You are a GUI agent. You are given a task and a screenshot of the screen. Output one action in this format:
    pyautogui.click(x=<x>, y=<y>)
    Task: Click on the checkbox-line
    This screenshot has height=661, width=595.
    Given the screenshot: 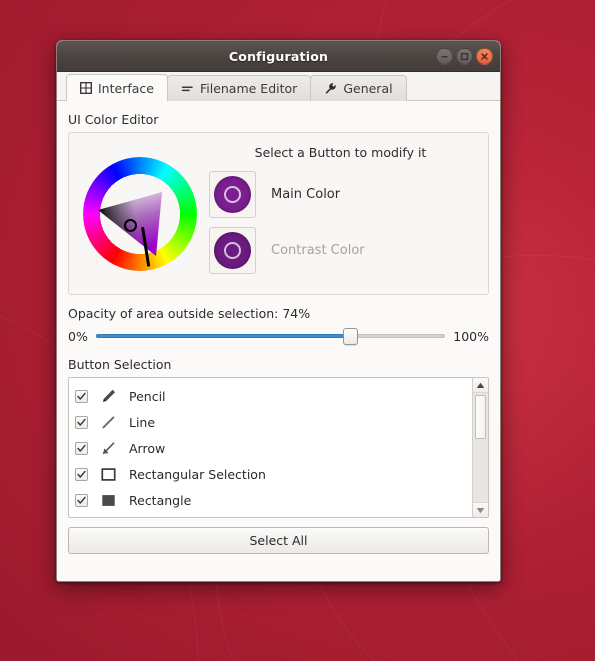 What is the action you would take?
    pyautogui.click(x=81, y=422)
    